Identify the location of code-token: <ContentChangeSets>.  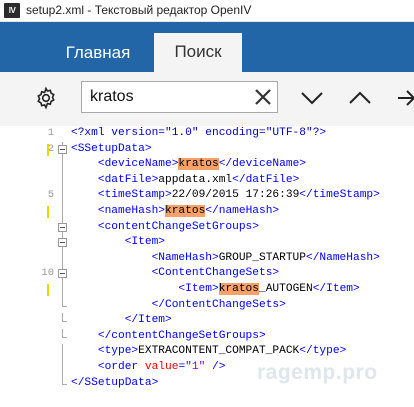
(175, 273).